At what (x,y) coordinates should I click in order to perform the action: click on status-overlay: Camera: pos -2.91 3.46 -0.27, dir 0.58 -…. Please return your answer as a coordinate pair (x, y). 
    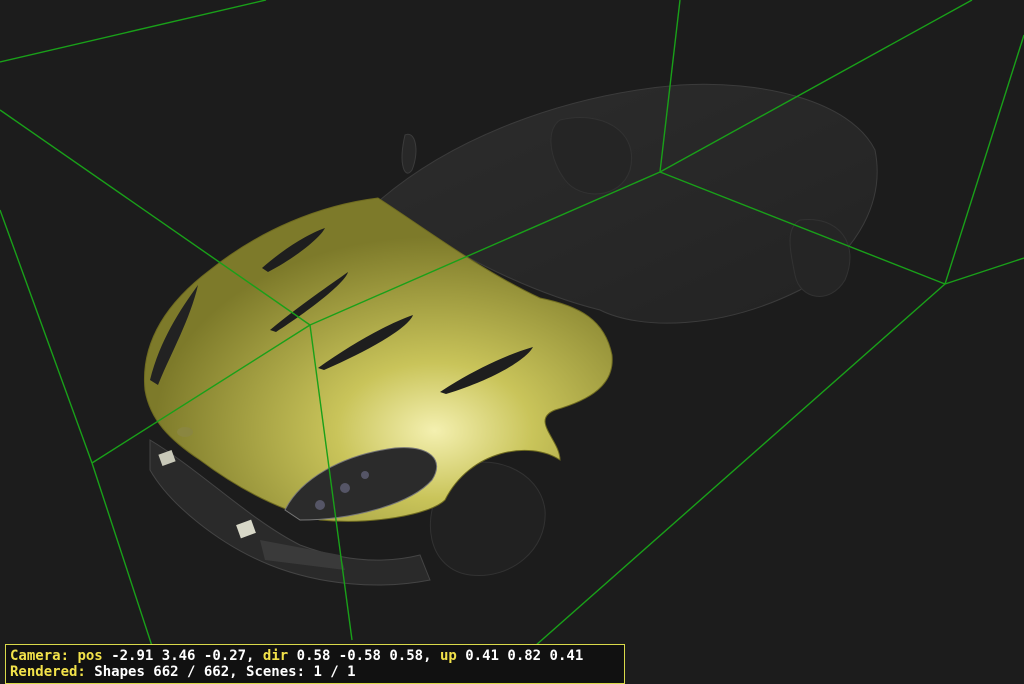
    Looking at the image, I should click on (315, 664).